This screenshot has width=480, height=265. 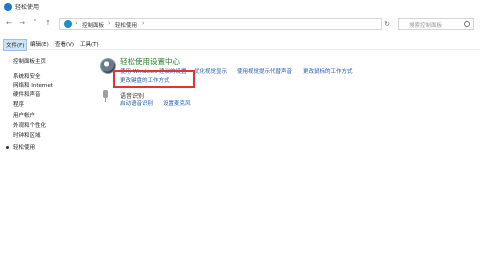 What do you see at coordinates (48, 23) in the screenshot?
I see `up-arrow-icon: ↑` at bounding box center [48, 23].